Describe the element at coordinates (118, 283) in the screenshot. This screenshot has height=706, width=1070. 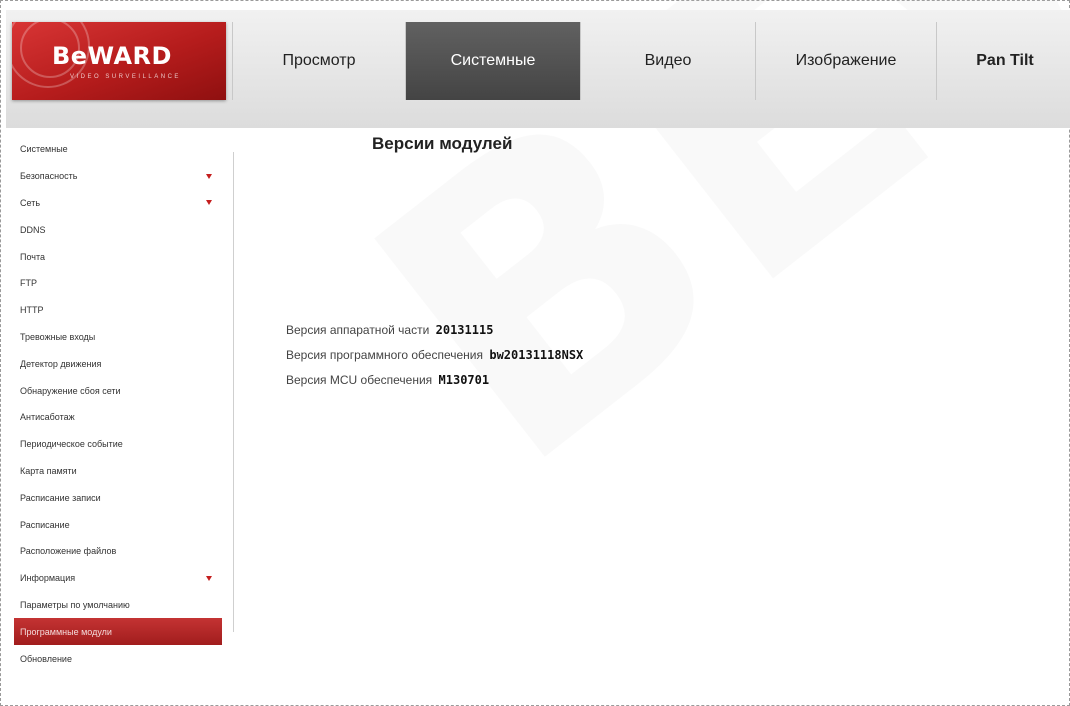
I see `sidebar-item: FTP` at that location.